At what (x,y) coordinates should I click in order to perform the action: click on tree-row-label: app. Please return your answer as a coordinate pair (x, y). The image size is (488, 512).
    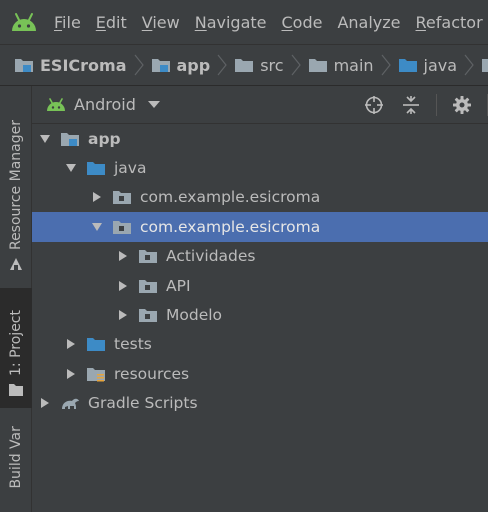
    Looking at the image, I should click on (104, 138).